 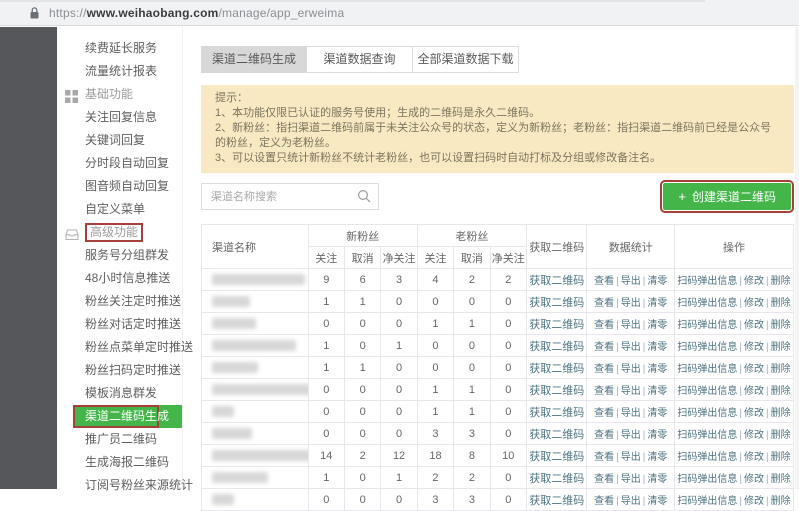 I want to click on sidebar-item-follow-reply: 关注回复信息, so click(x=119, y=117).